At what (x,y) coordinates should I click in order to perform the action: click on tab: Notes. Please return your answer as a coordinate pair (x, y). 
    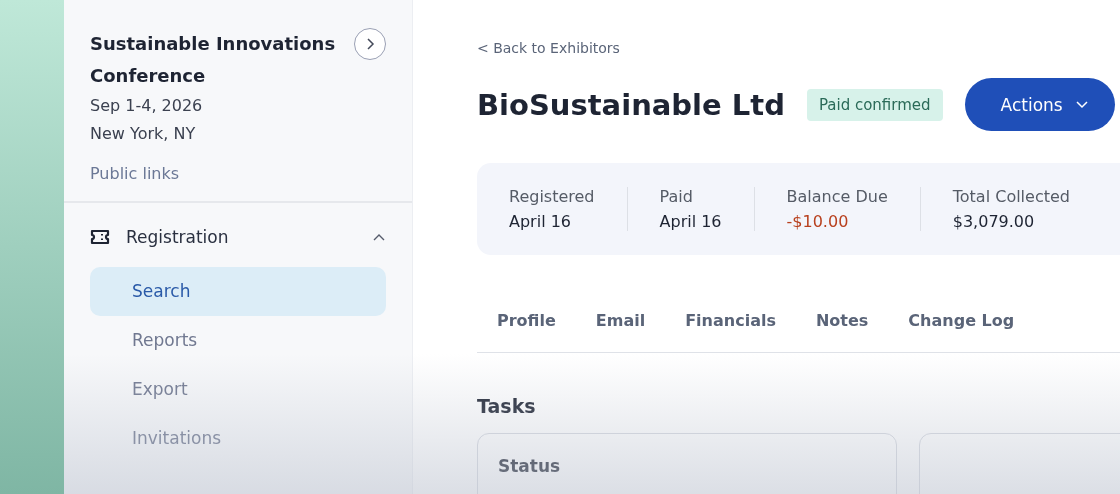
    Looking at the image, I should click on (842, 320).